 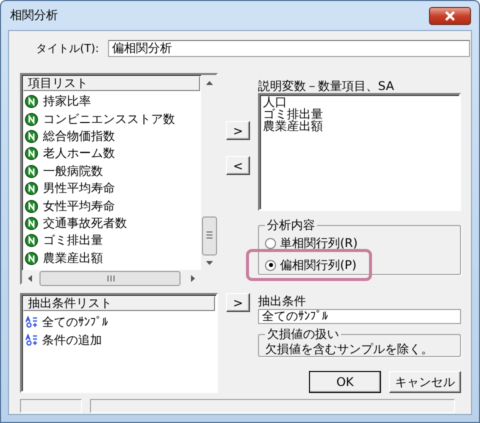 What do you see at coordinates (34, 15) in the screenshot?
I see `window-title: 相関分析` at bounding box center [34, 15].